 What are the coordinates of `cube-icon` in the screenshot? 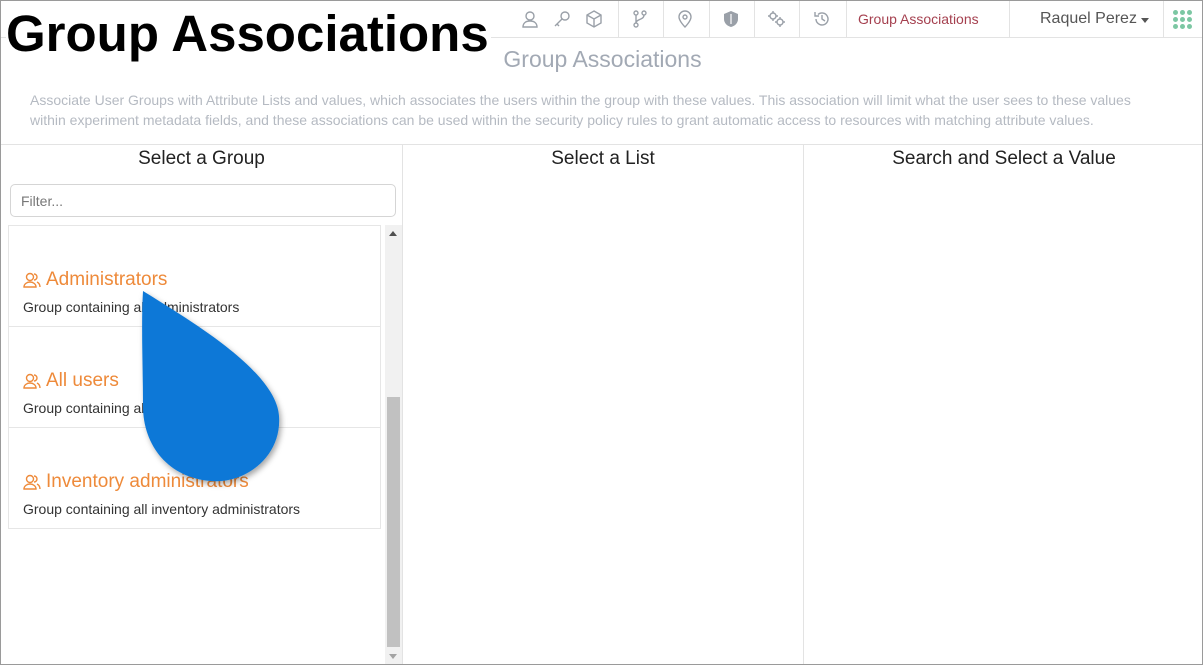 It's located at (594, 19).